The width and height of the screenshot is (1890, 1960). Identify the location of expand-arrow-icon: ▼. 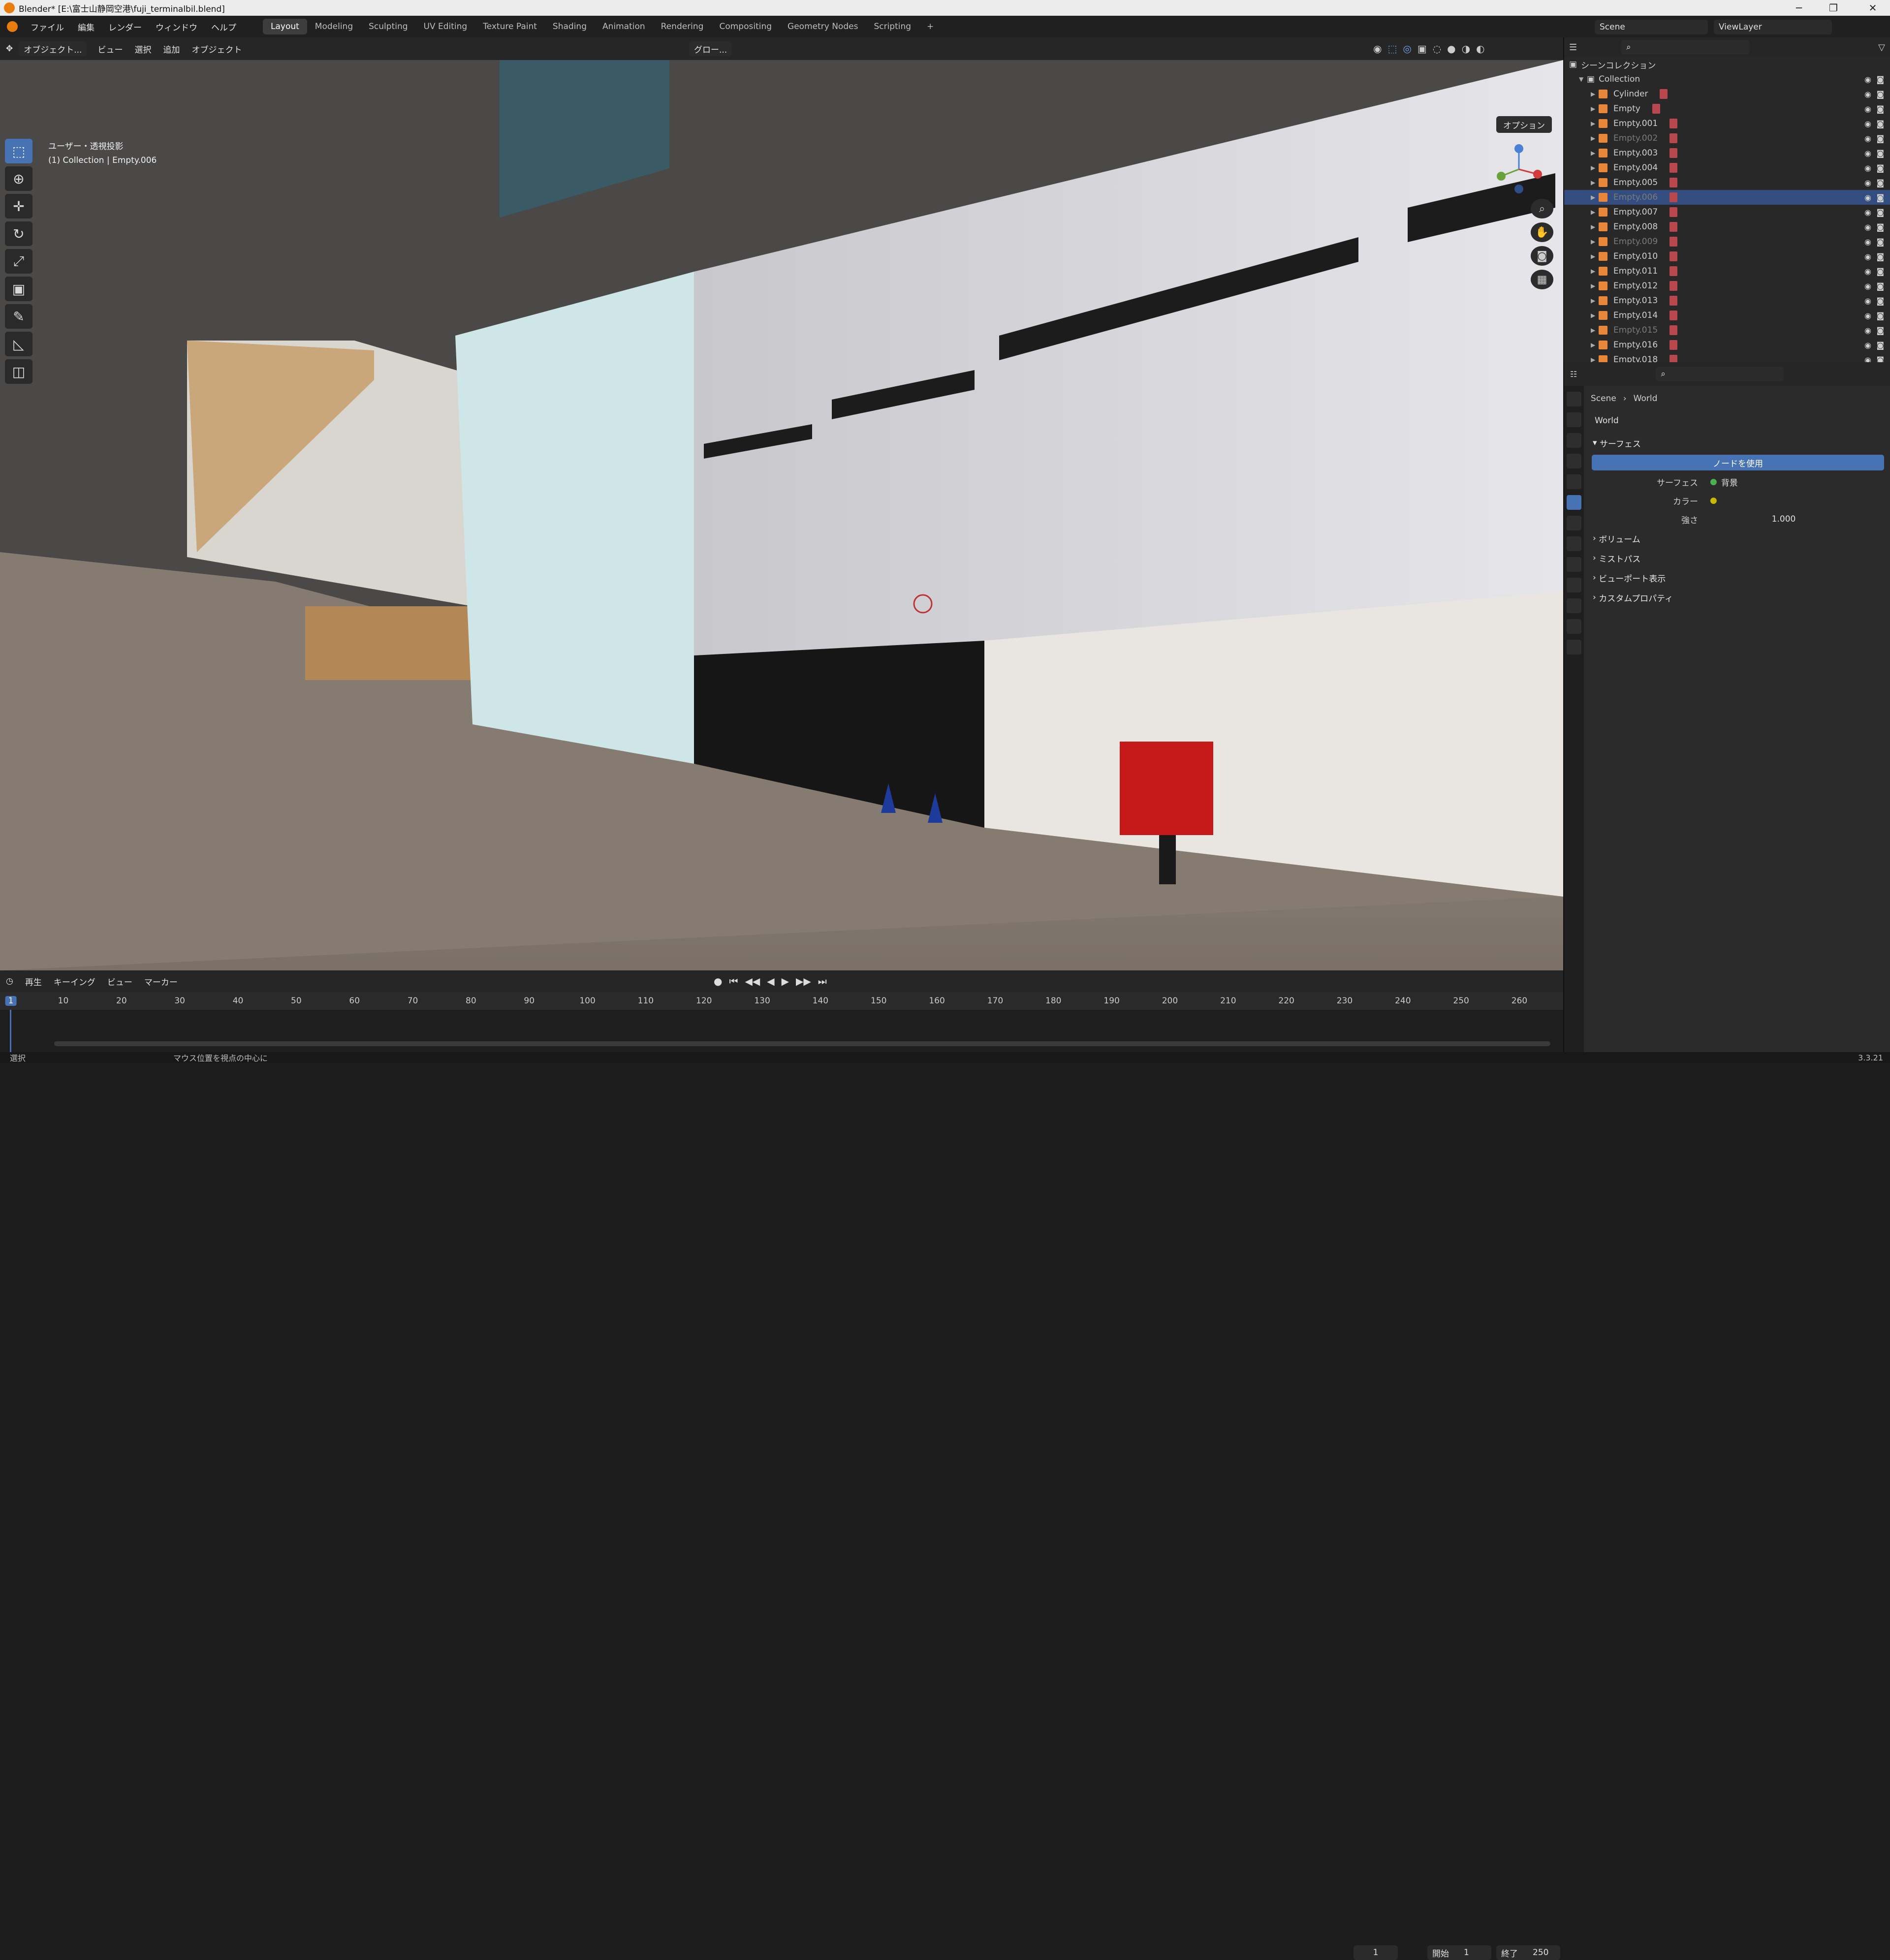
(1583, 79).